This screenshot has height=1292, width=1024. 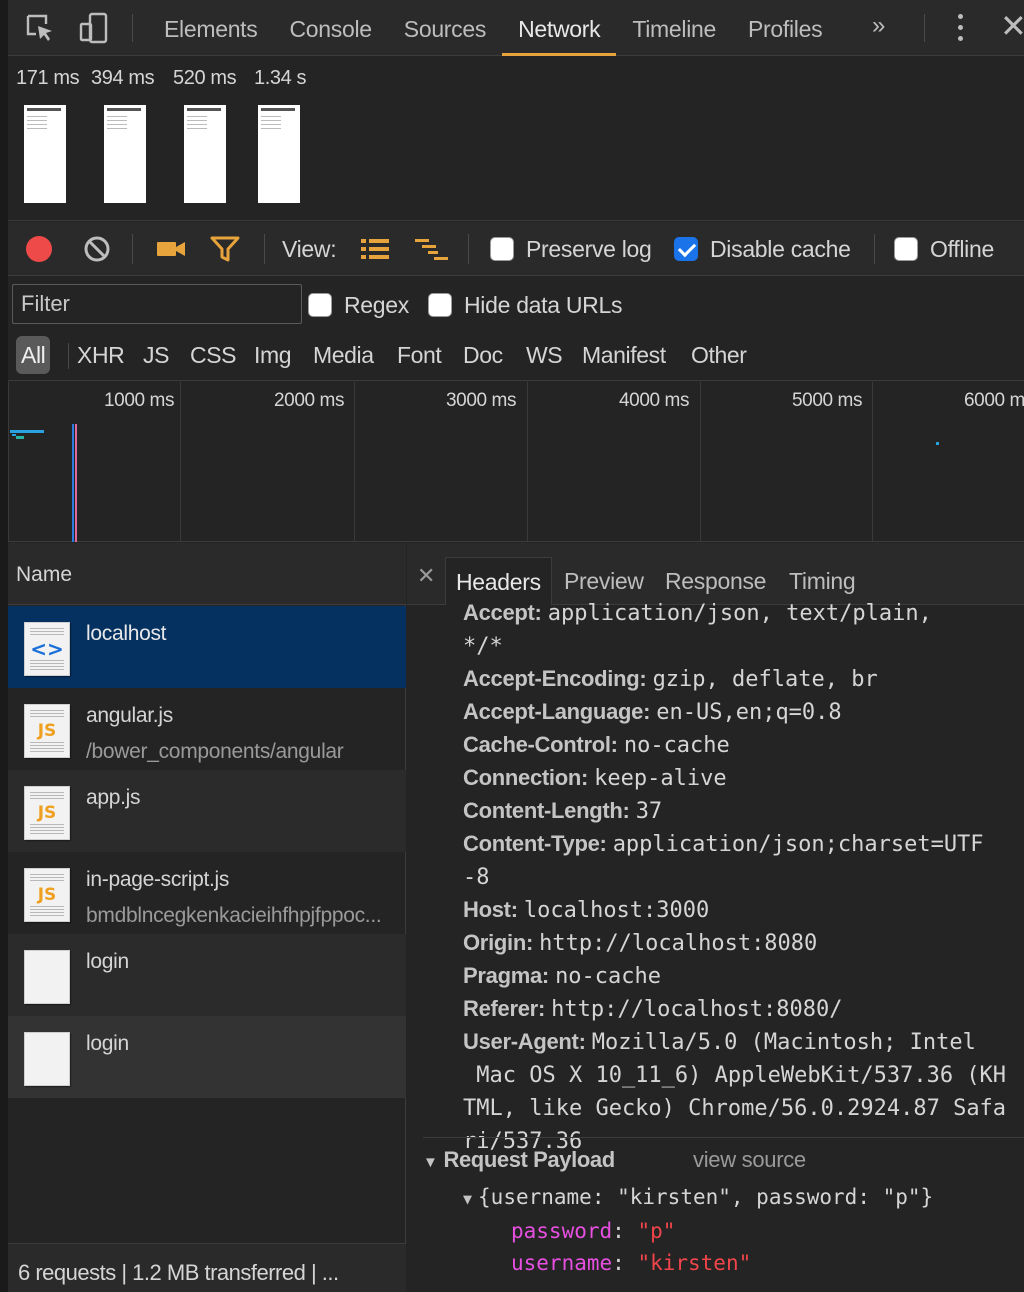 What do you see at coordinates (698, 1197) in the screenshot?
I see `payload-object: ▼ {username: "kirsten", password: "p"}` at bounding box center [698, 1197].